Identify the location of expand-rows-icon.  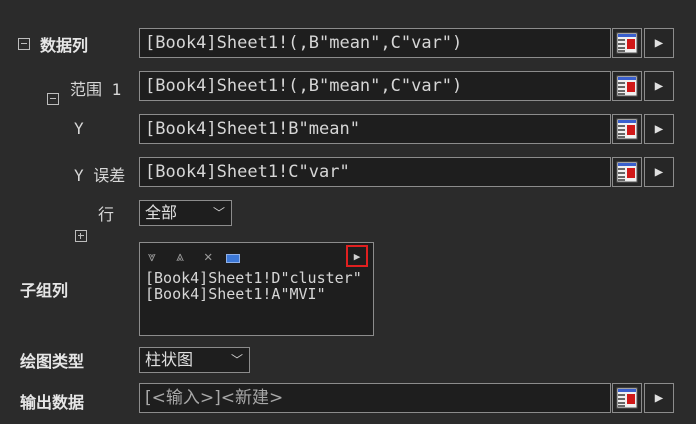
(81, 236).